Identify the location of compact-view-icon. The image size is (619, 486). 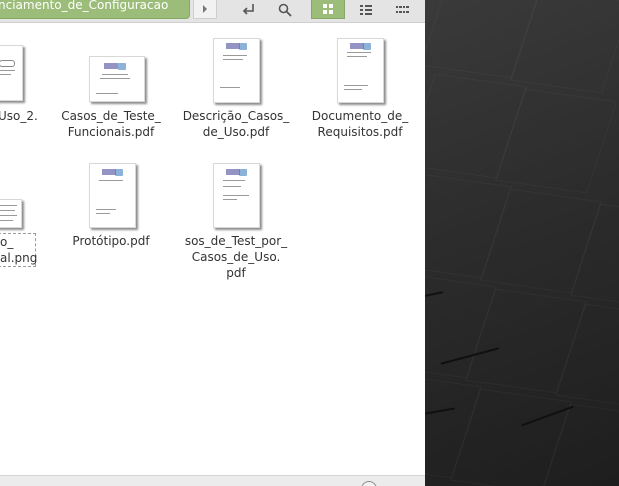
(402, 9).